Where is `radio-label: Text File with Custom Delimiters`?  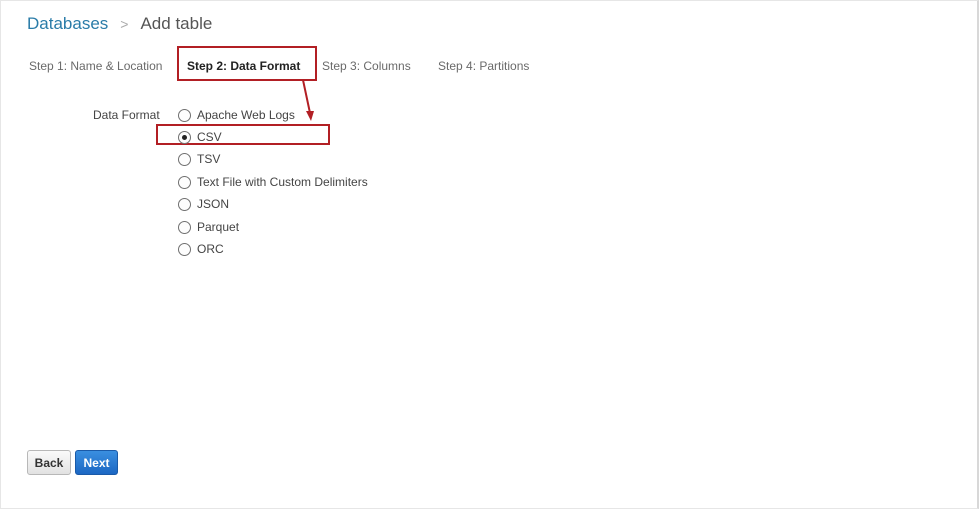
radio-label: Text File with Custom Delimiters is located at coordinates (282, 182).